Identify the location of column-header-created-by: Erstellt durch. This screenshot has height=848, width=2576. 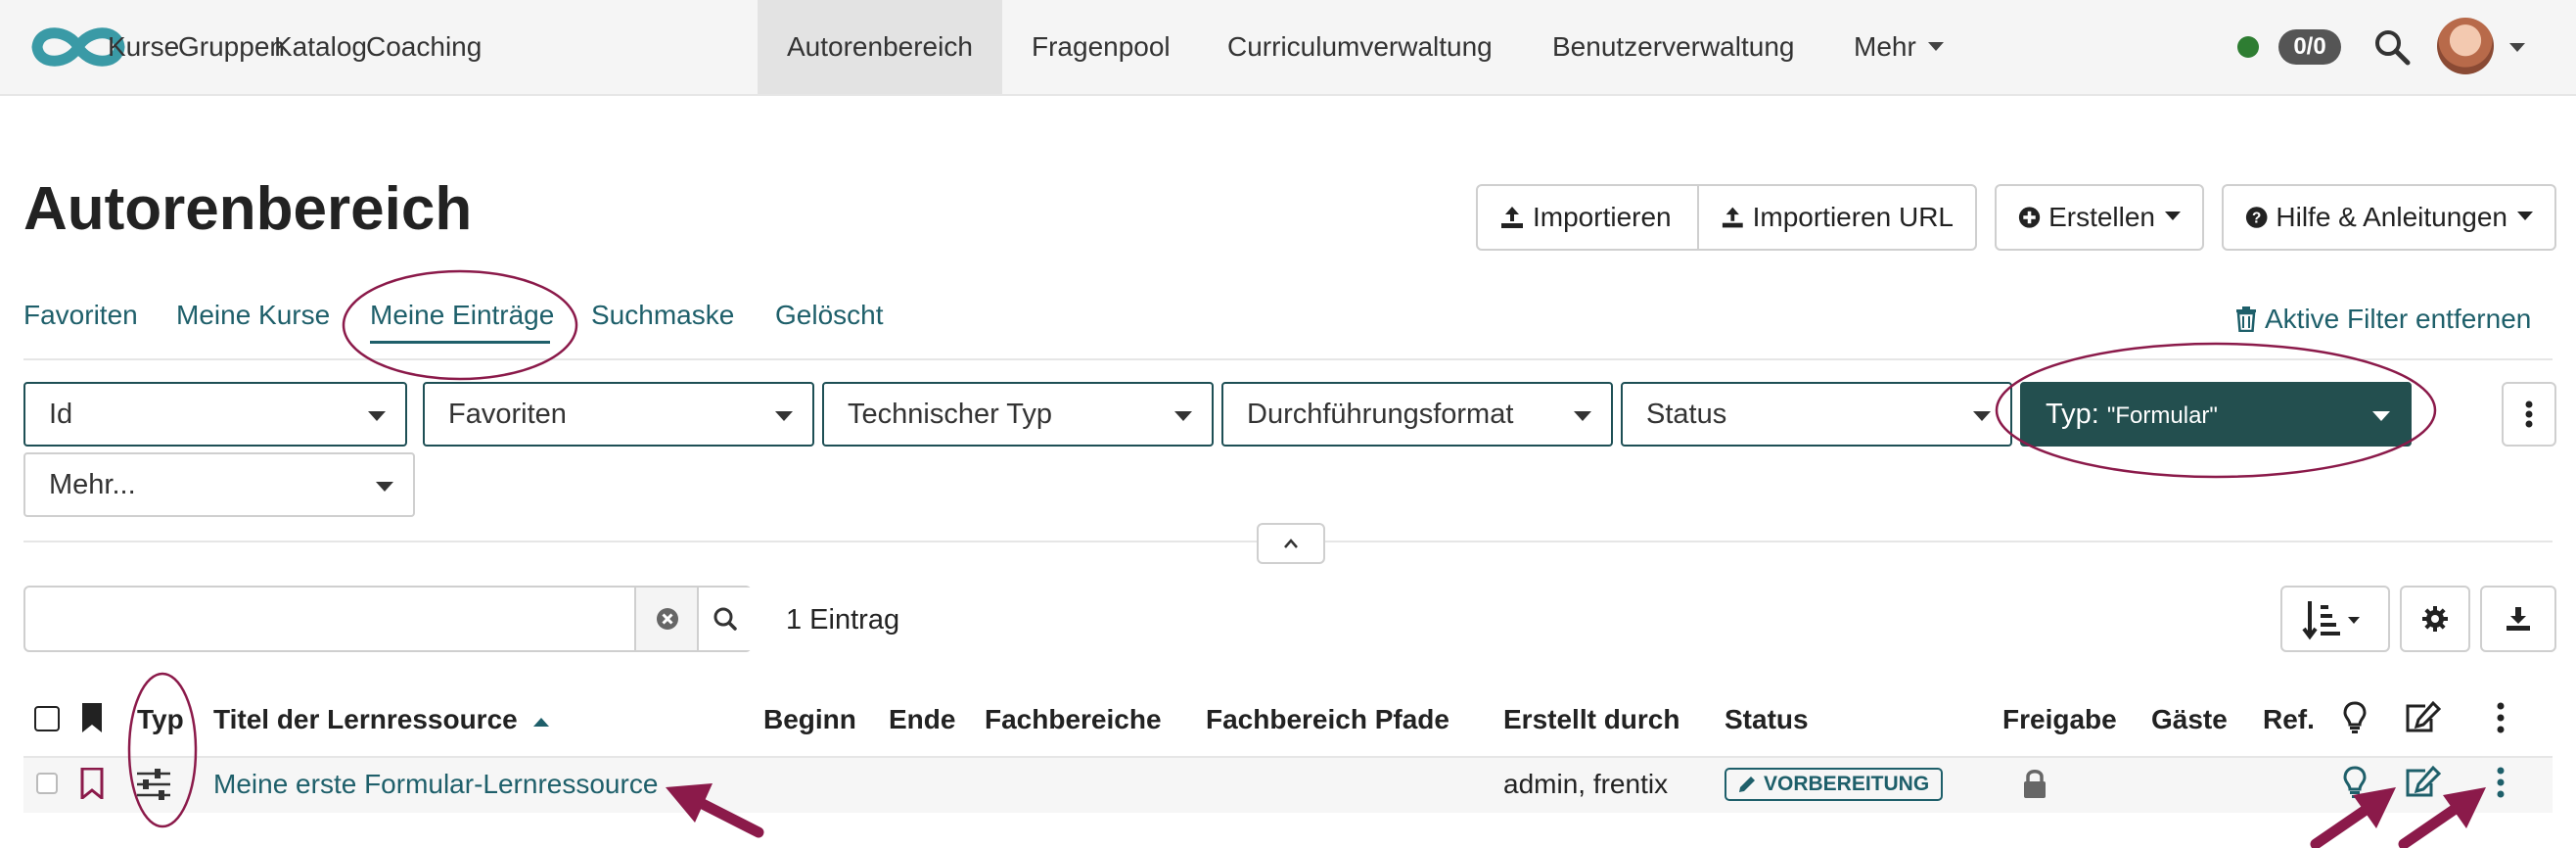
(1591, 719).